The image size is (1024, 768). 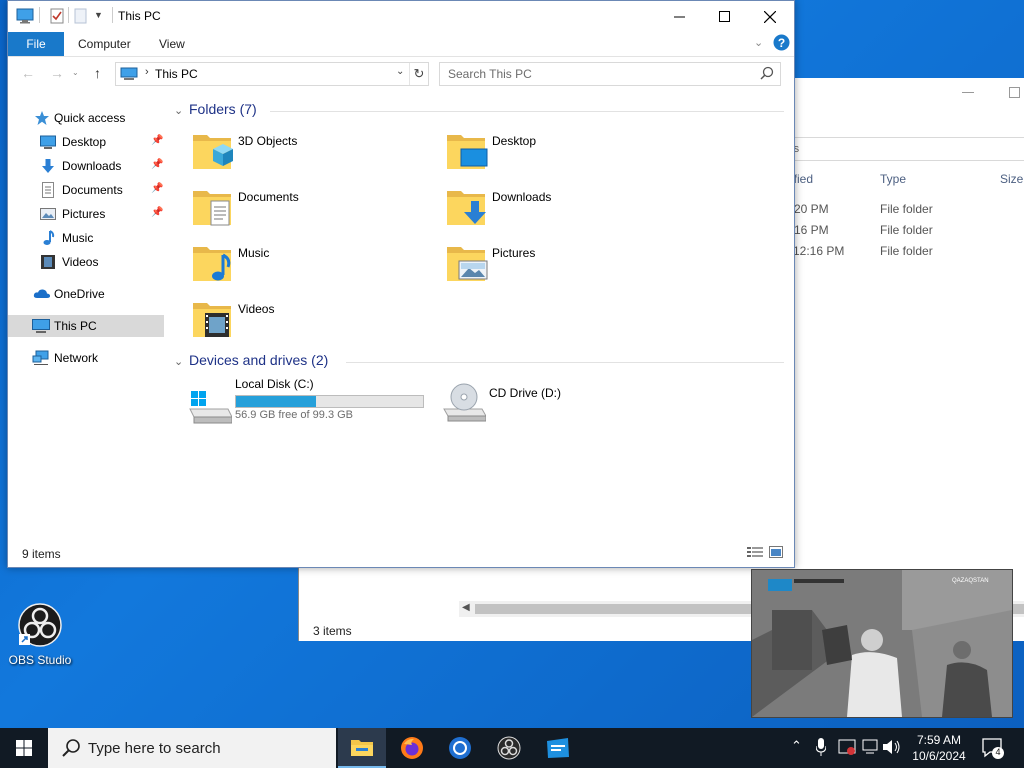 What do you see at coordinates (81, 17) in the screenshot?
I see `new-folder-icon` at bounding box center [81, 17].